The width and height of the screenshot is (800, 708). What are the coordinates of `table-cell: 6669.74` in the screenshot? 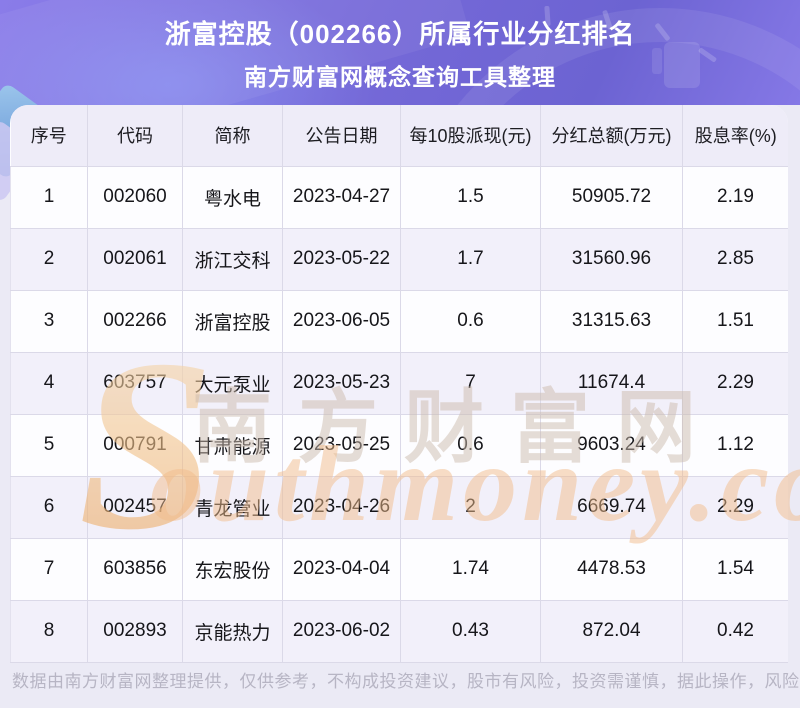 It's located at (611, 507).